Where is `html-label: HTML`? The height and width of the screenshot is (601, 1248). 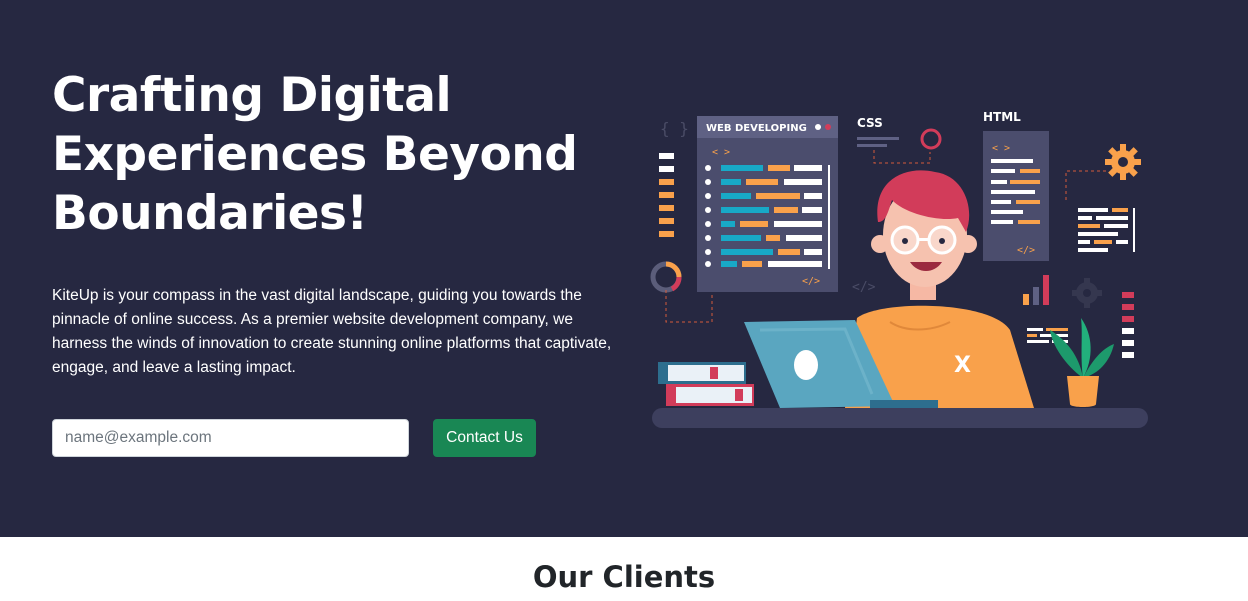 html-label: HTML is located at coordinates (1002, 117).